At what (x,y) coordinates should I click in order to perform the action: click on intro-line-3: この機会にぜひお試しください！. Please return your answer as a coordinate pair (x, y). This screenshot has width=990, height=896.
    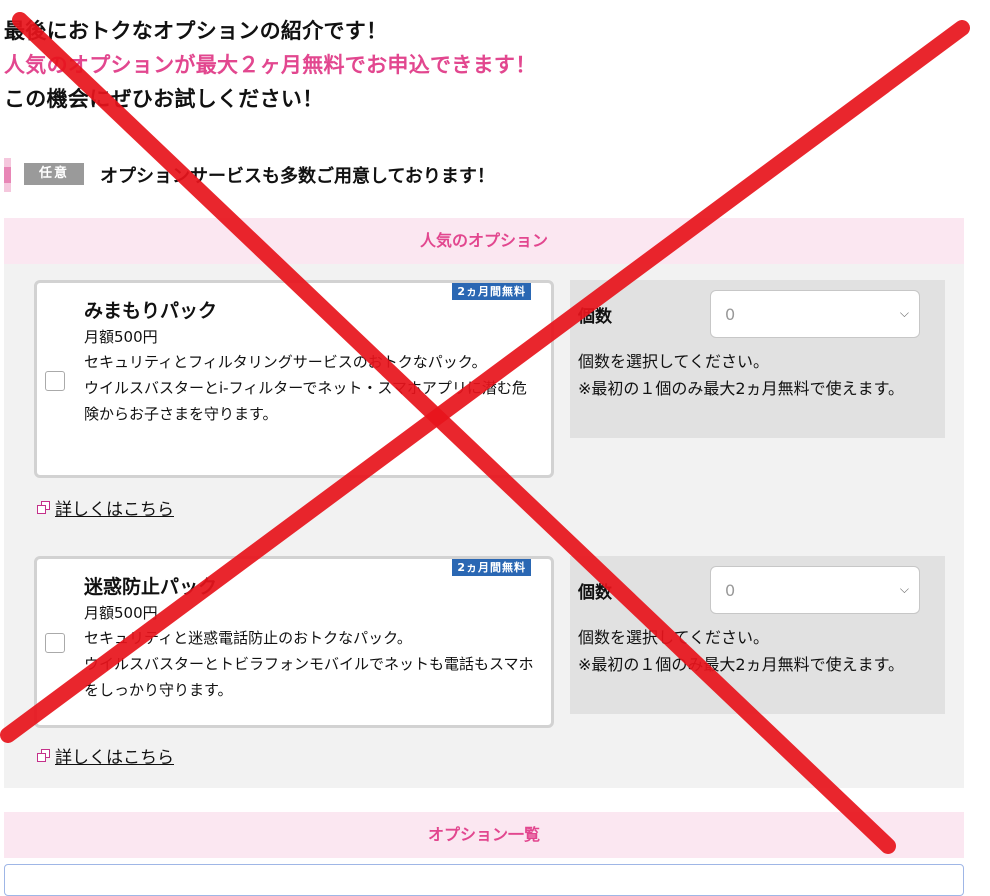
    Looking at the image, I should click on (164, 99).